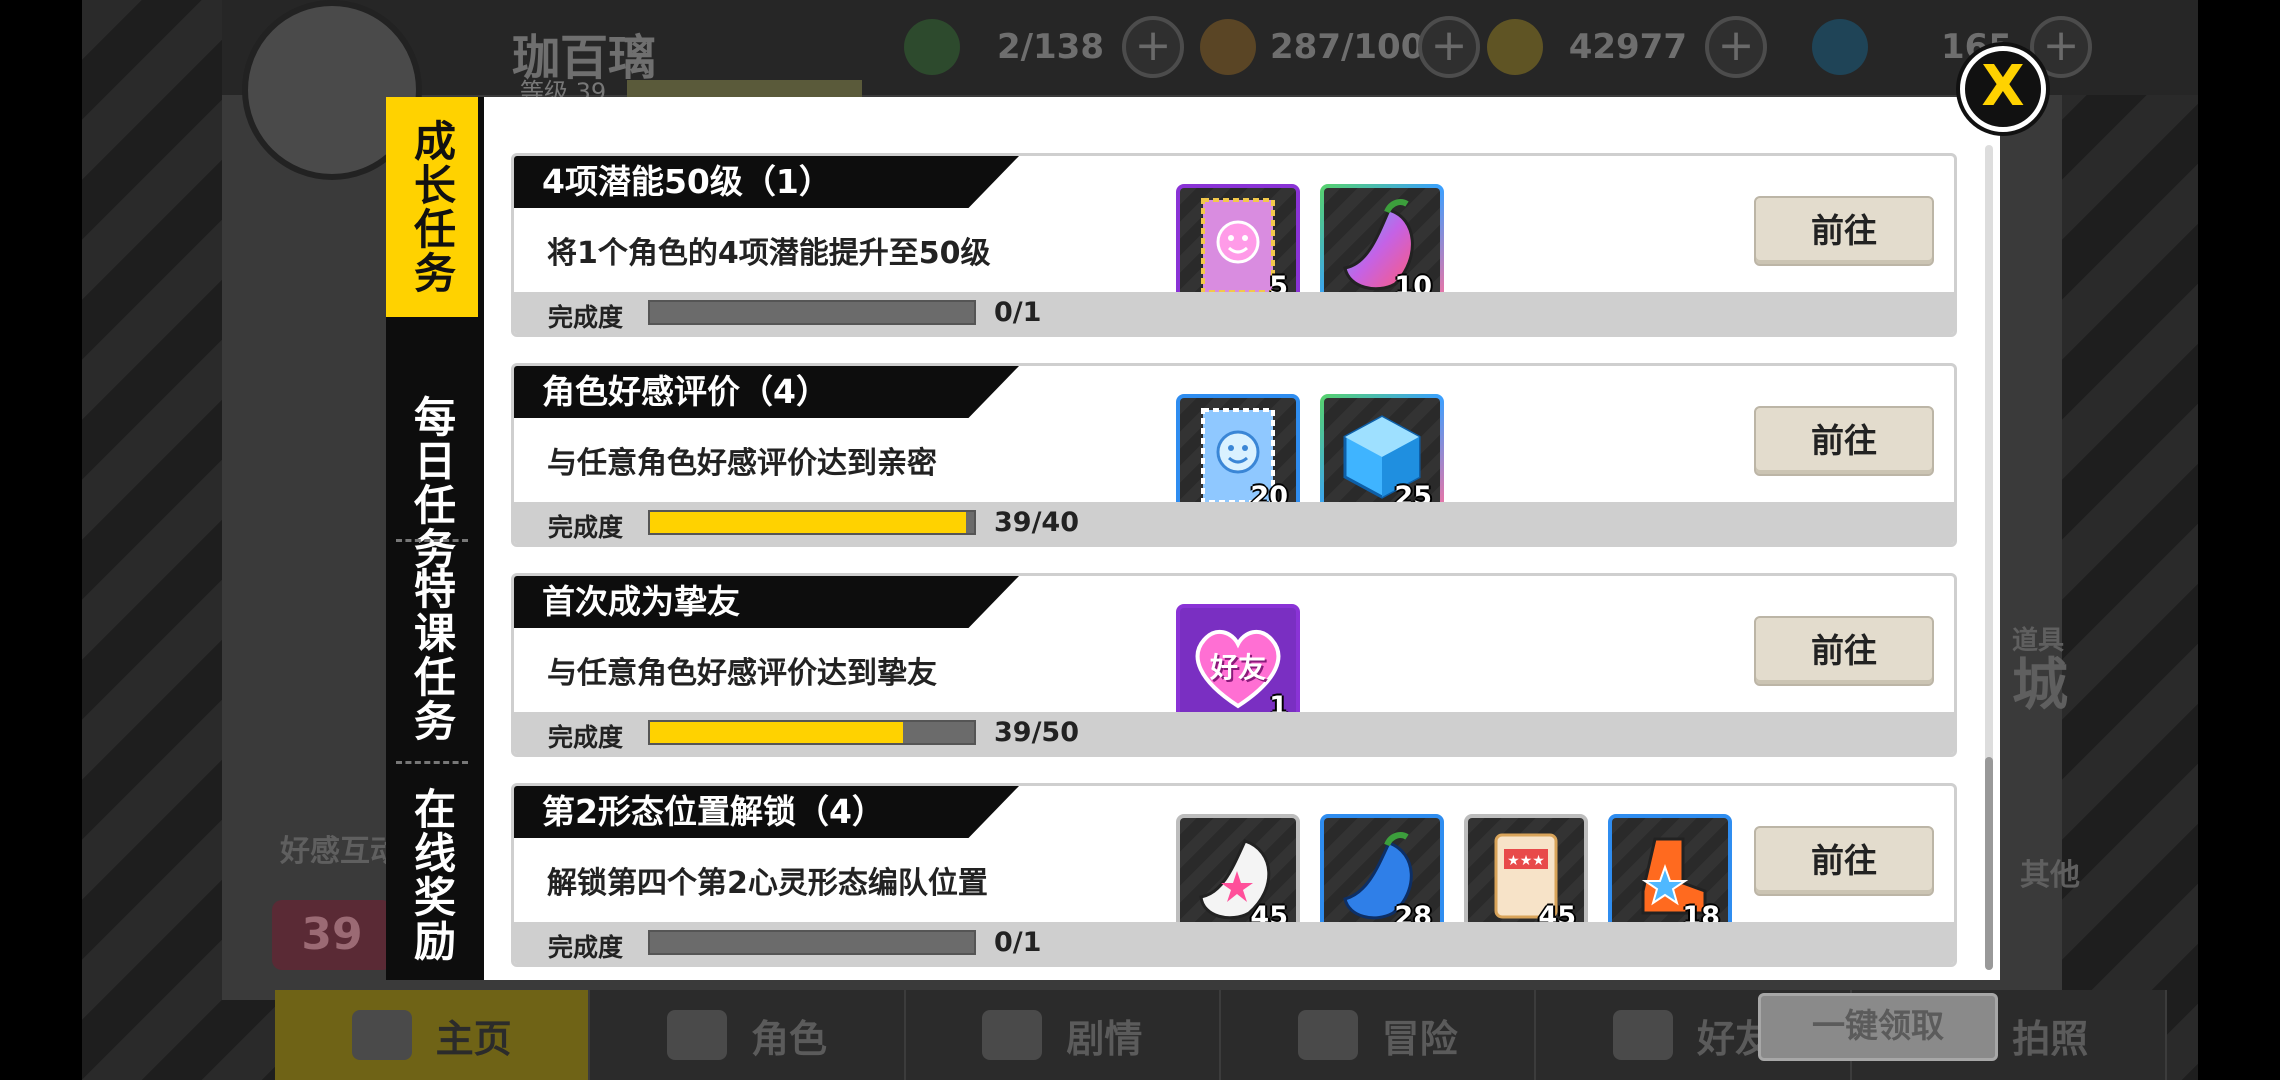 This screenshot has width=2280, height=1080. Describe the element at coordinates (481, 538) in the screenshot. I see `modal-divider` at that location.